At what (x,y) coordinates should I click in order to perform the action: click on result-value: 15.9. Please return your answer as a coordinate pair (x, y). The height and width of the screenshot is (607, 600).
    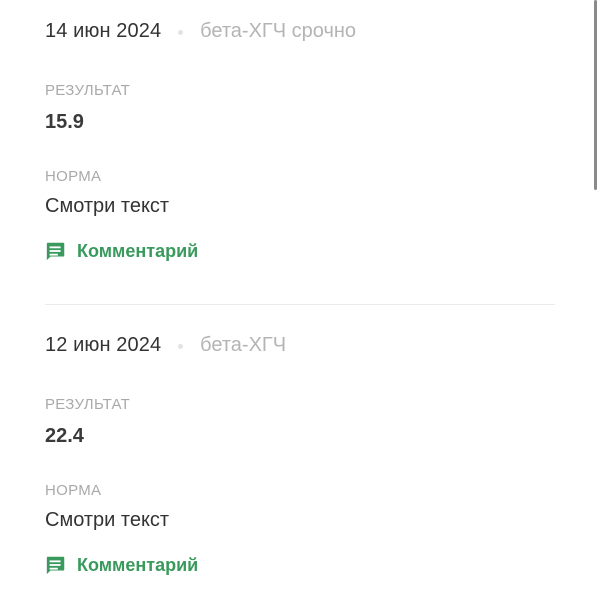
    Looking at the image, I should click on (64, 122).